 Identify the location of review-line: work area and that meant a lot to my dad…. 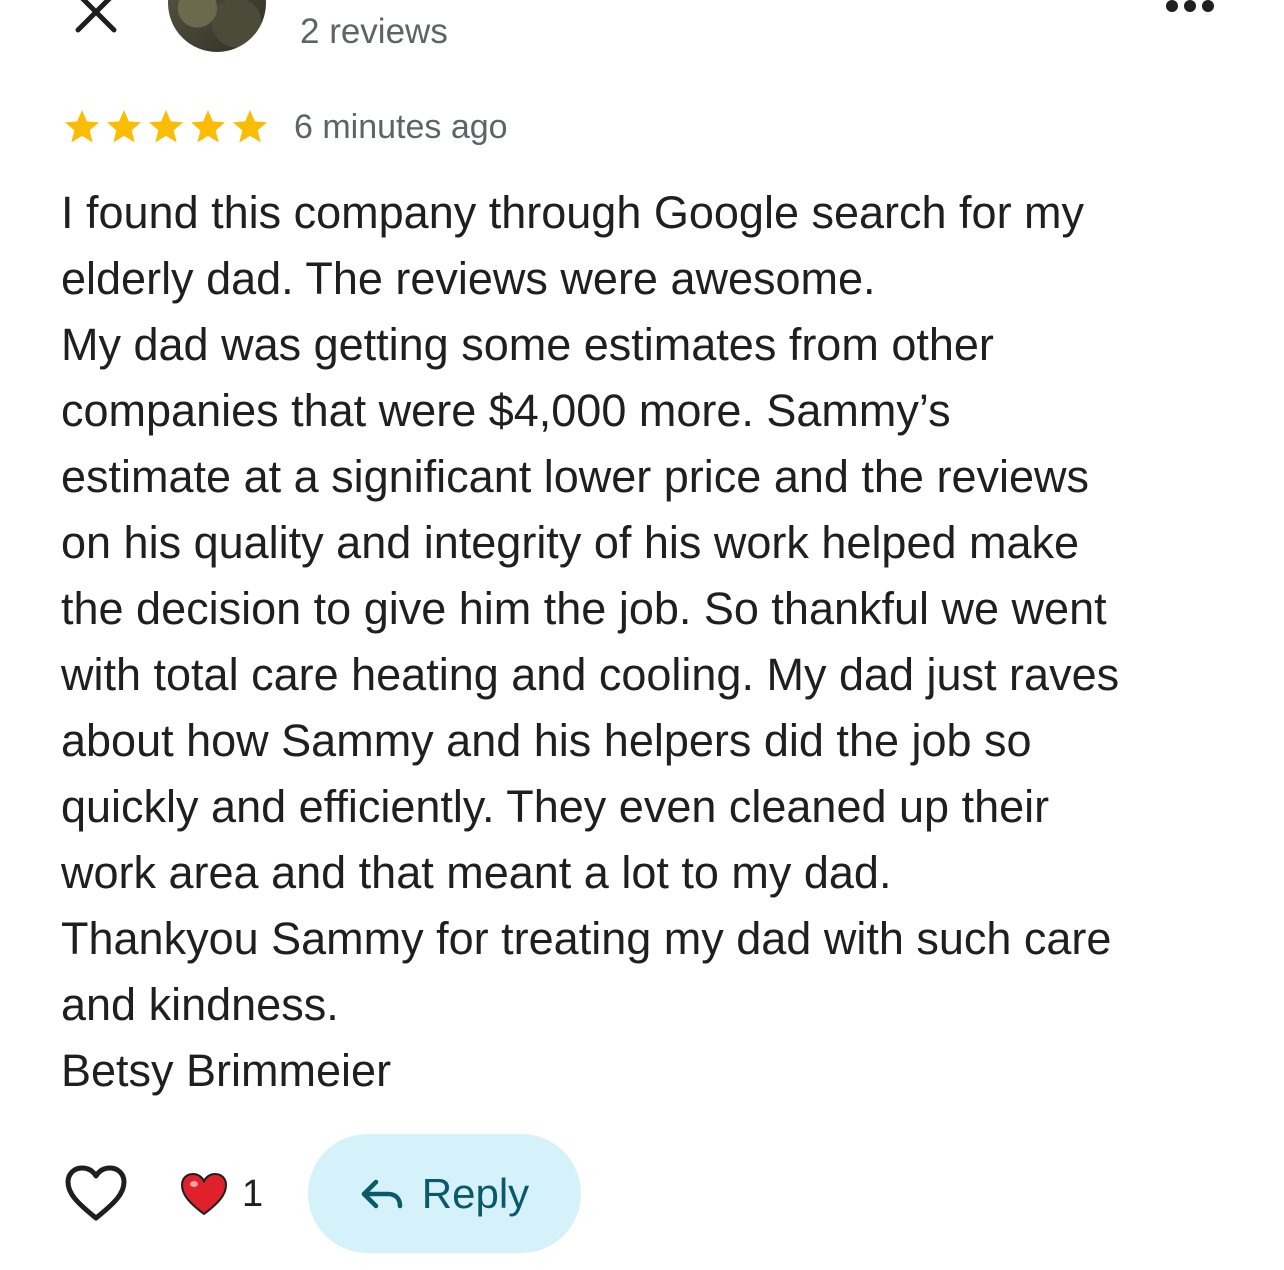
(476, 872).